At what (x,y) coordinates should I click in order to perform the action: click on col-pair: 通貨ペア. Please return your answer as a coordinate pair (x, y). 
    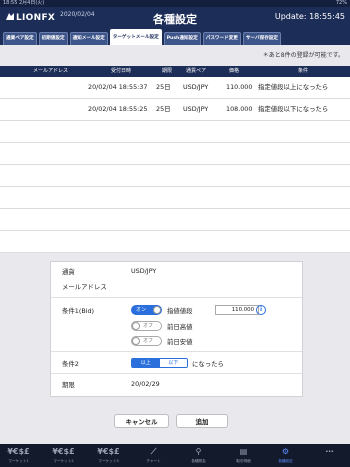
    Looking at the image, I should click on (196, 71).